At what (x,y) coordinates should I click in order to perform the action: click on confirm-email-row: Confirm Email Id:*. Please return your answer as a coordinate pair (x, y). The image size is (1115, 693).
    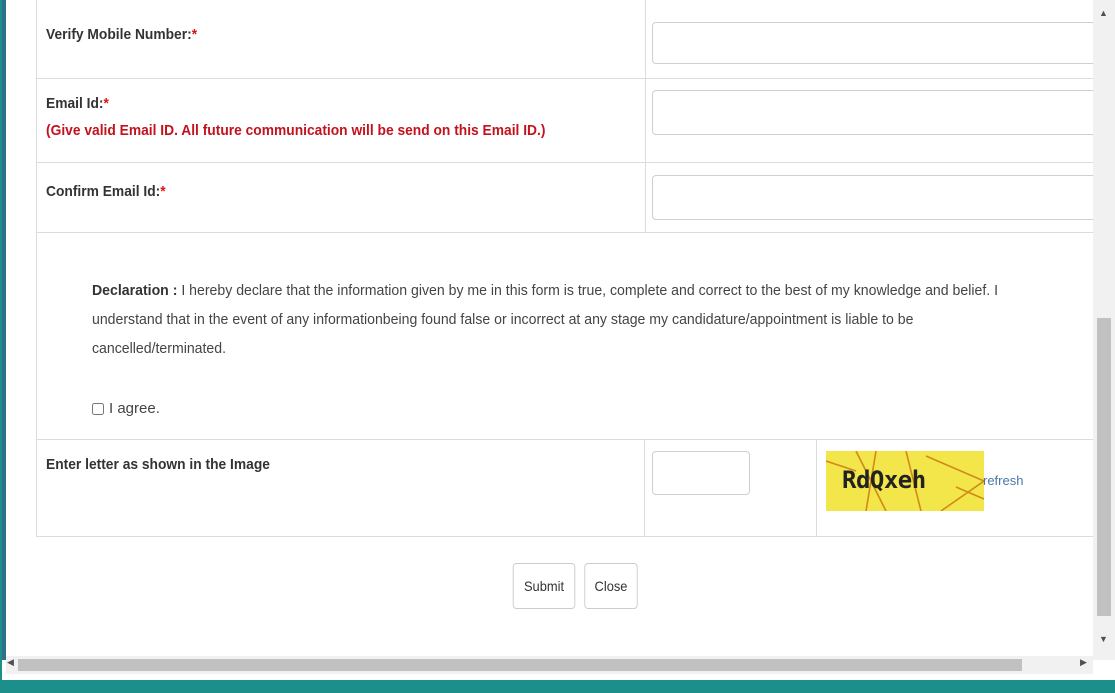
    Looking at the image, I should click on (575, 197).